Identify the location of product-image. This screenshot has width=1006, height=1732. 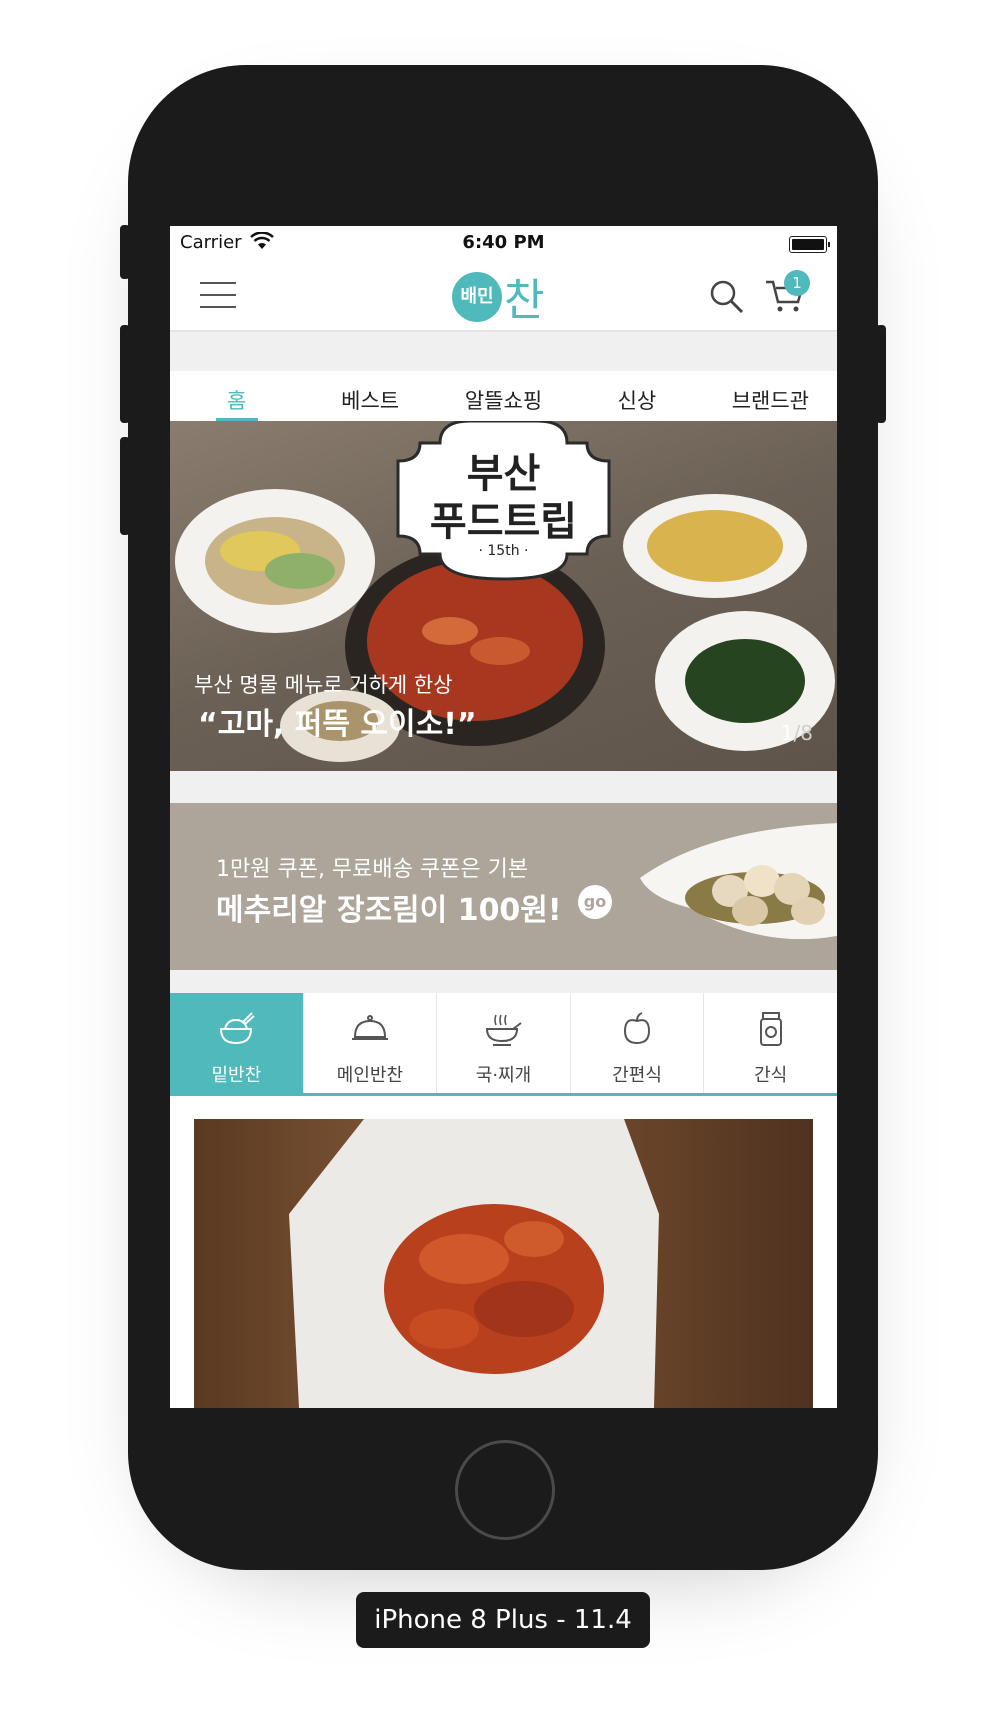
(503, 1263).